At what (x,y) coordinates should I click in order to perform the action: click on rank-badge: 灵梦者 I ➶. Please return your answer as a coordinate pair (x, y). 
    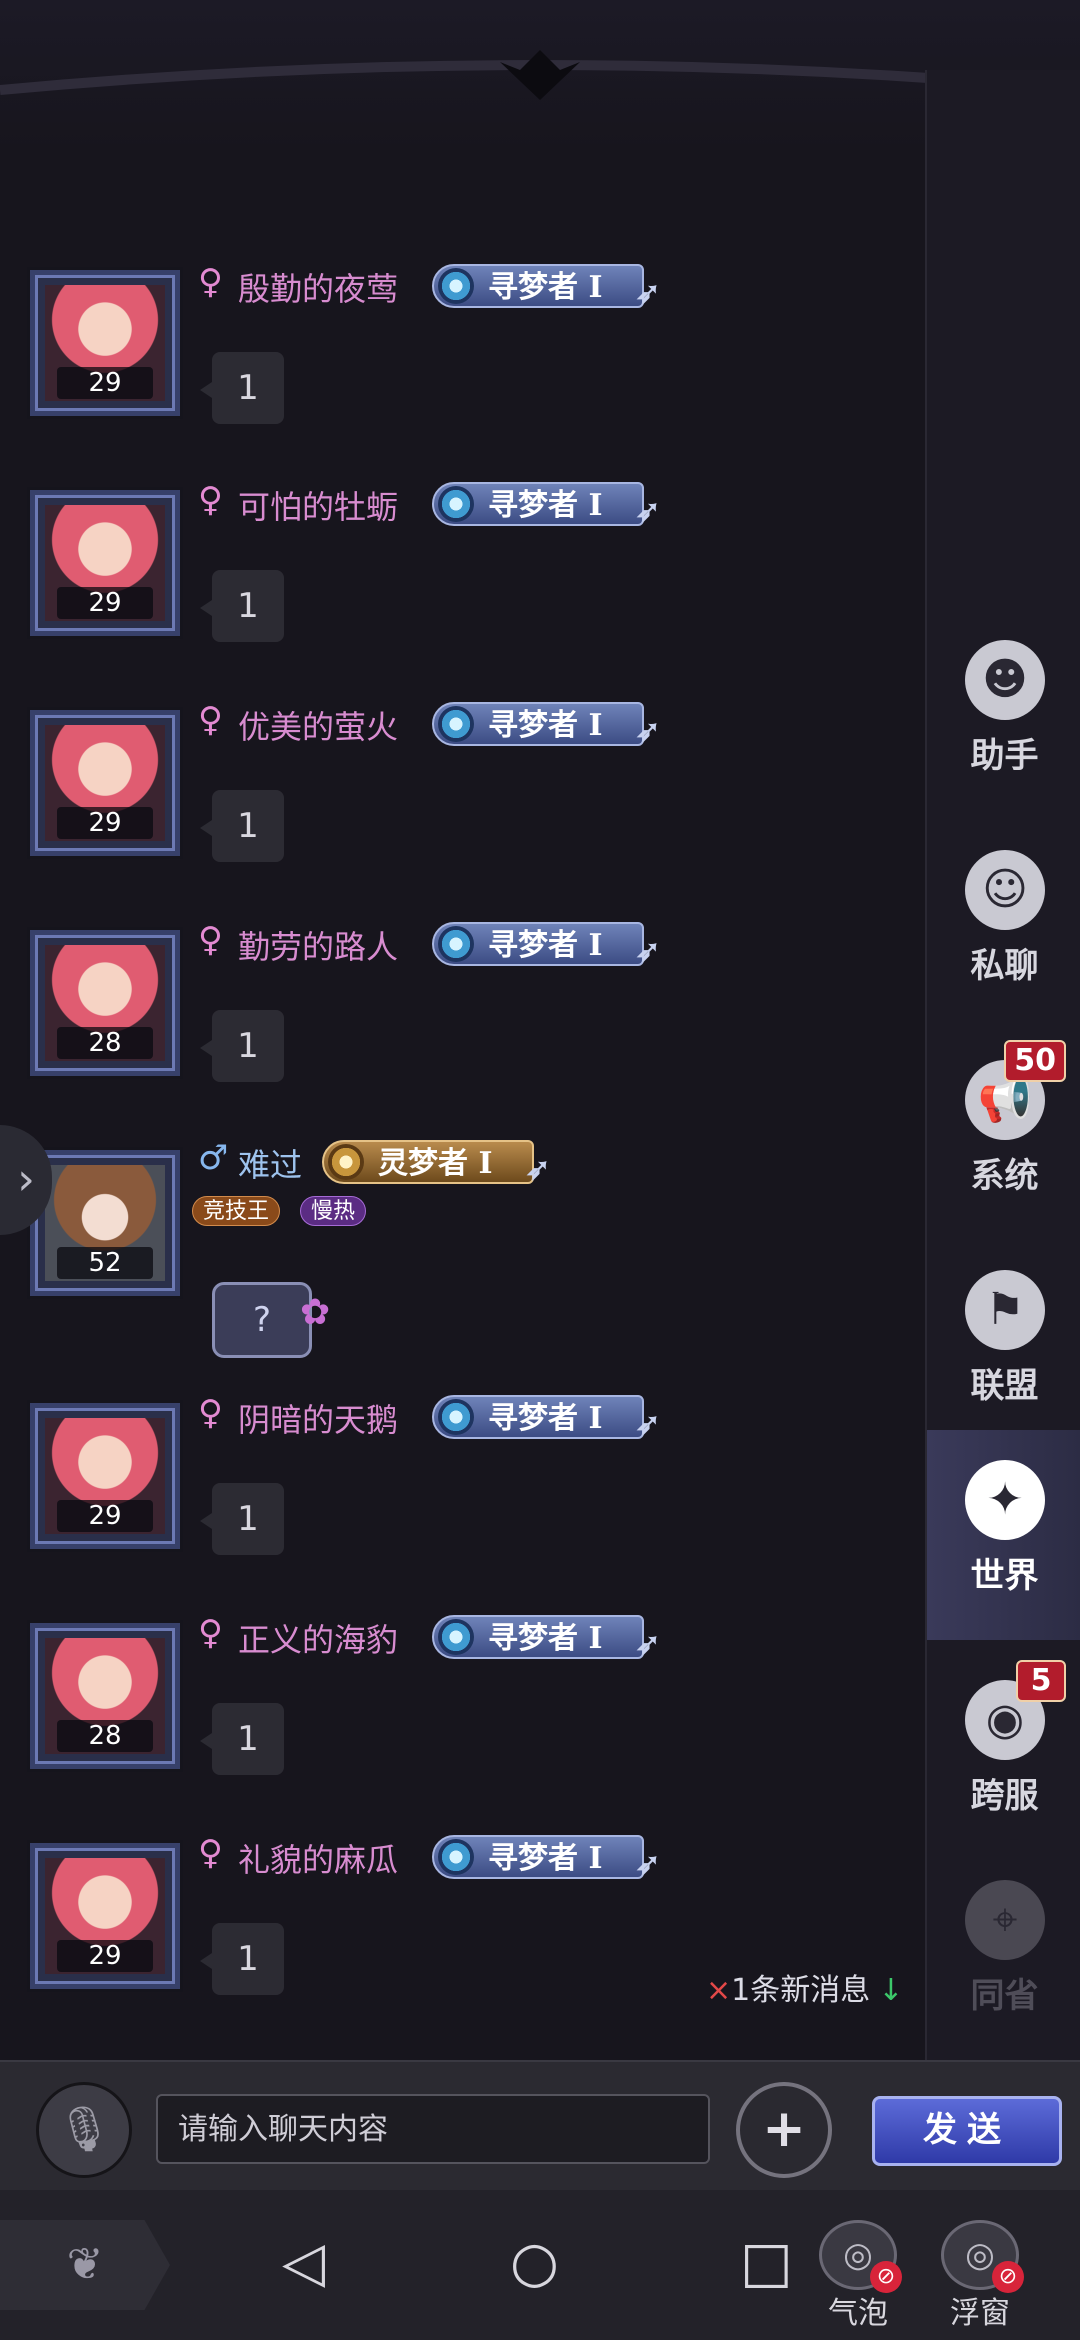
    Looking at the image, I should click on (436, 1163).